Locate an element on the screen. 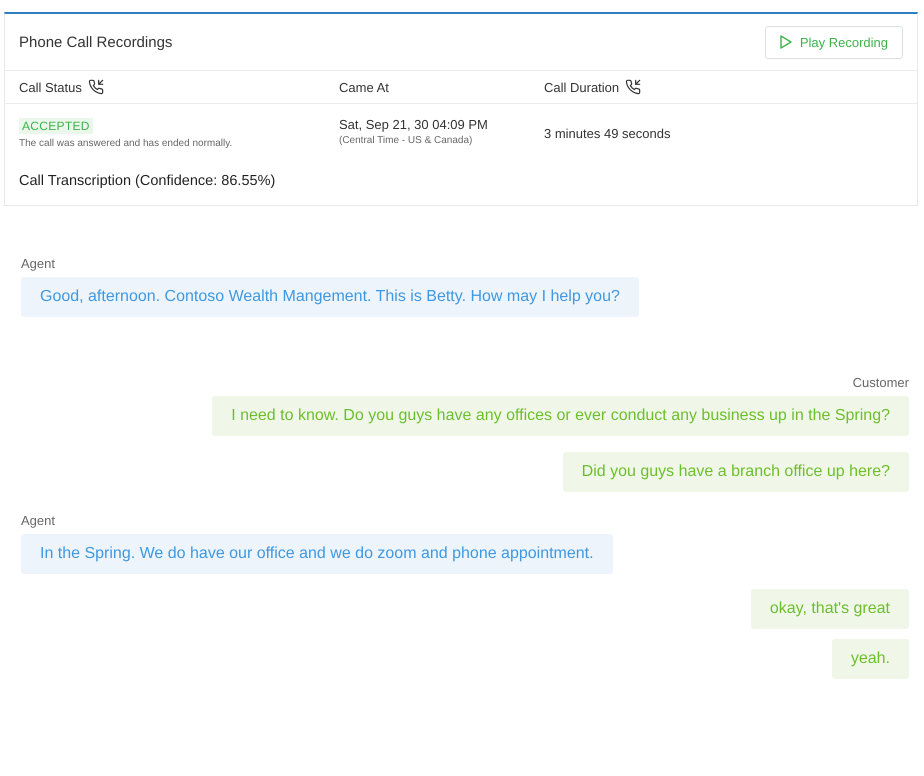 This screenshot has height=776, width=924. play-recording-button: Play Recording is located at coordinates (833, 42).